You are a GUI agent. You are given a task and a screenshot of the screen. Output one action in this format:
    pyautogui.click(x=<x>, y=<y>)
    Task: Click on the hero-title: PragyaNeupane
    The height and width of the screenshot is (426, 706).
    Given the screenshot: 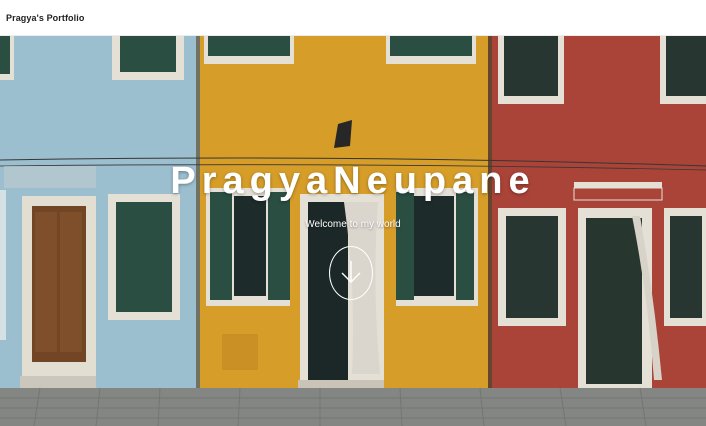 What is the action you would take?
    pyautogui.click(x=353, y=181)
    